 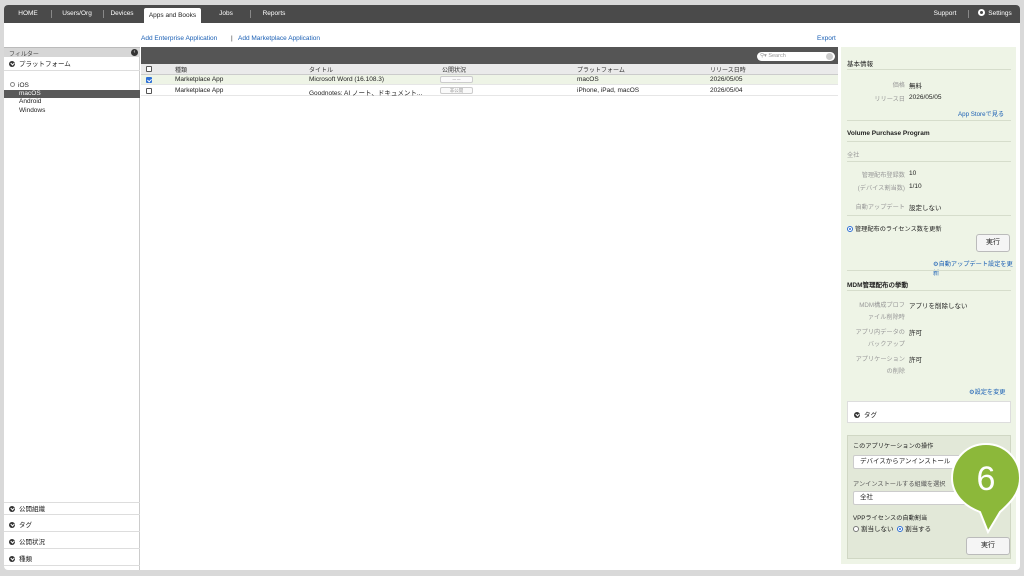 What do you see at coordinates (172, 15) in the screenshot?
I see `nav-apps-and-books: Apps and Books` at bounding box center [172, 15].